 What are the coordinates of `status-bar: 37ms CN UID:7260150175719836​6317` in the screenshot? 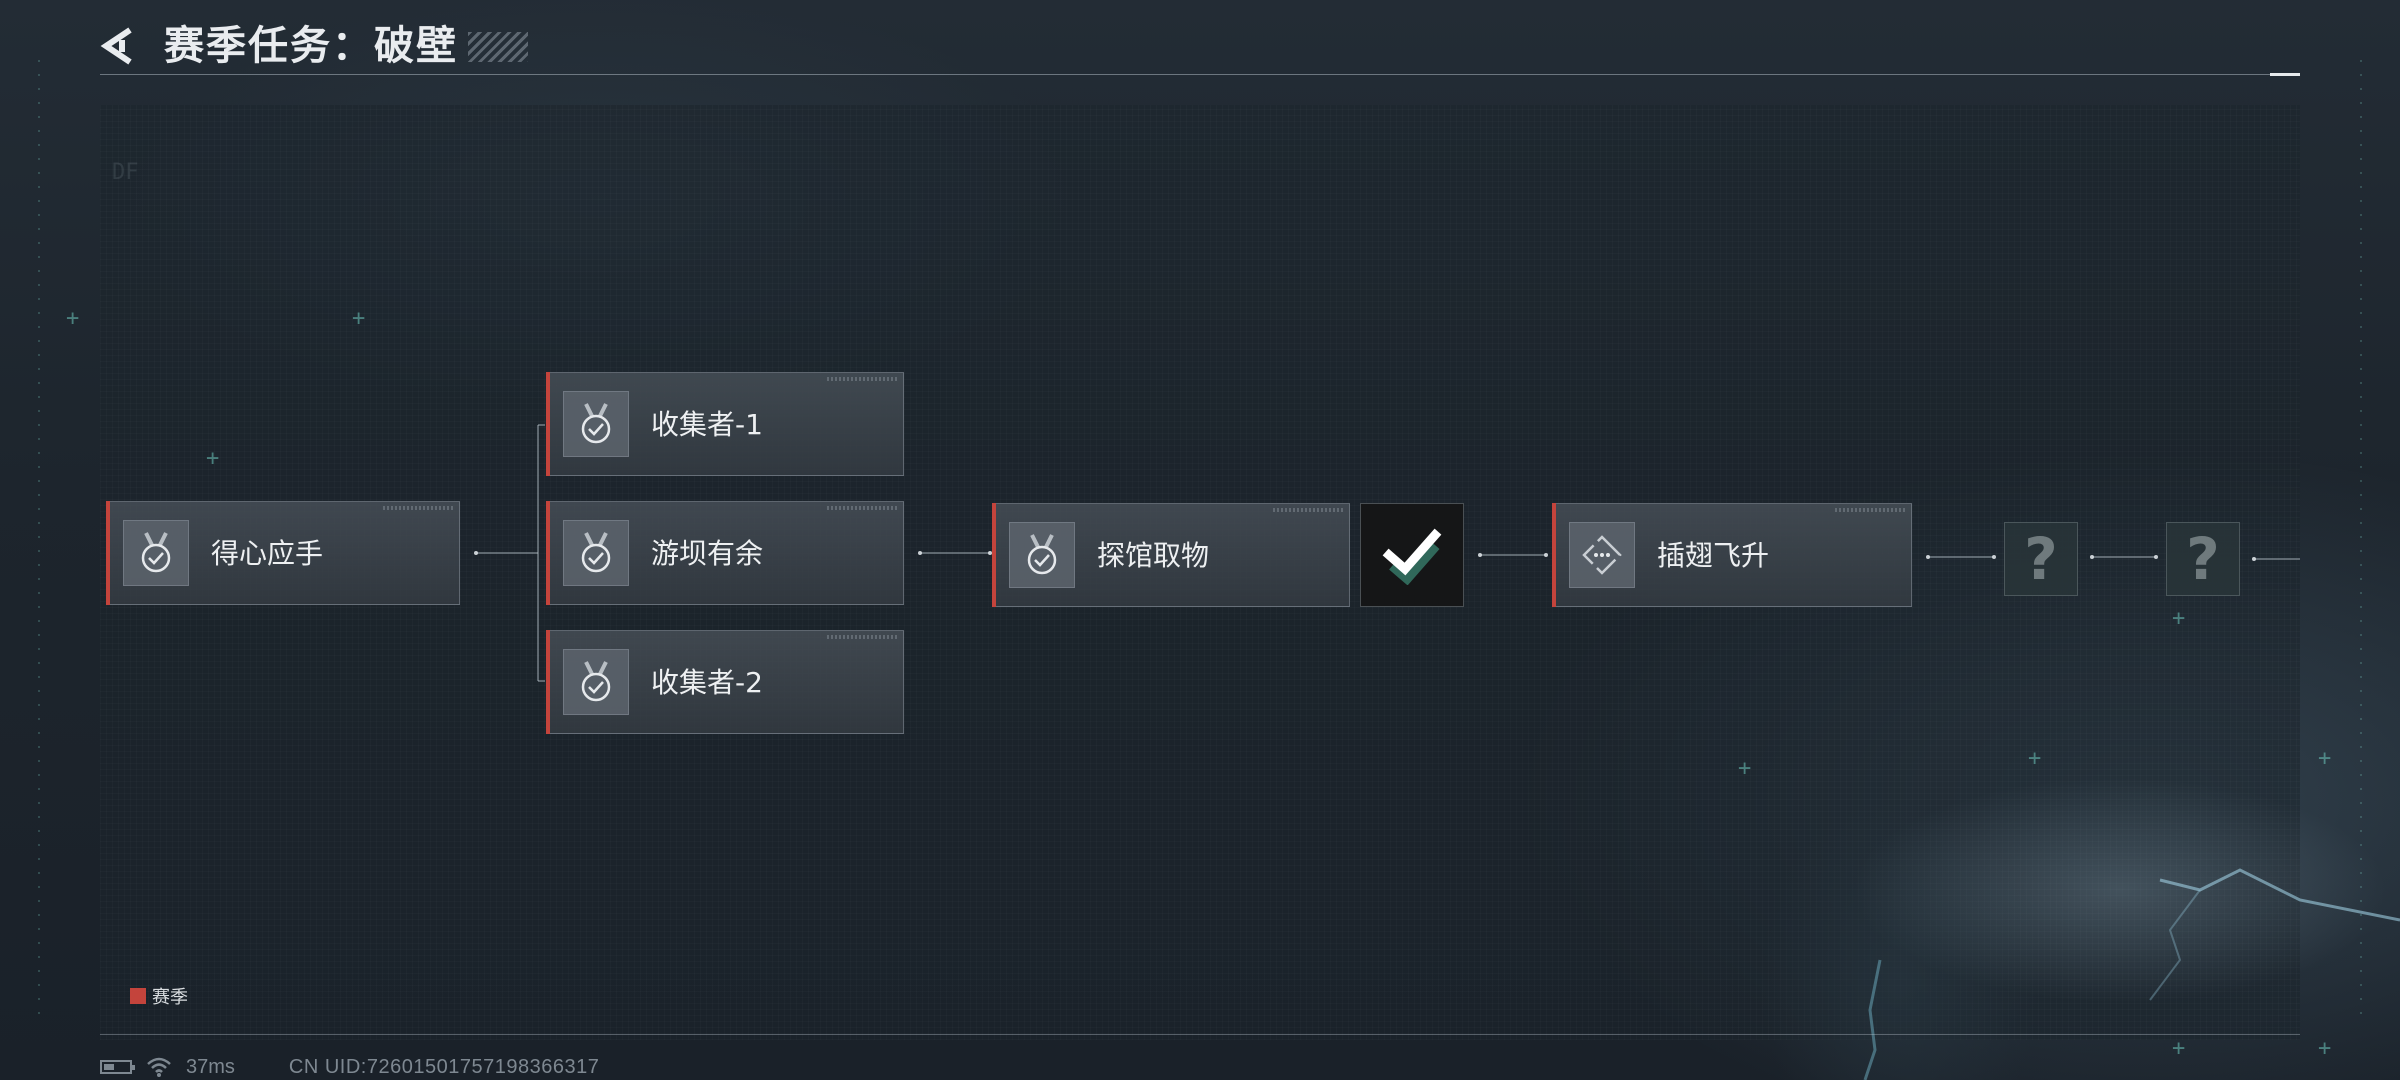 It's located at (349, 1067).